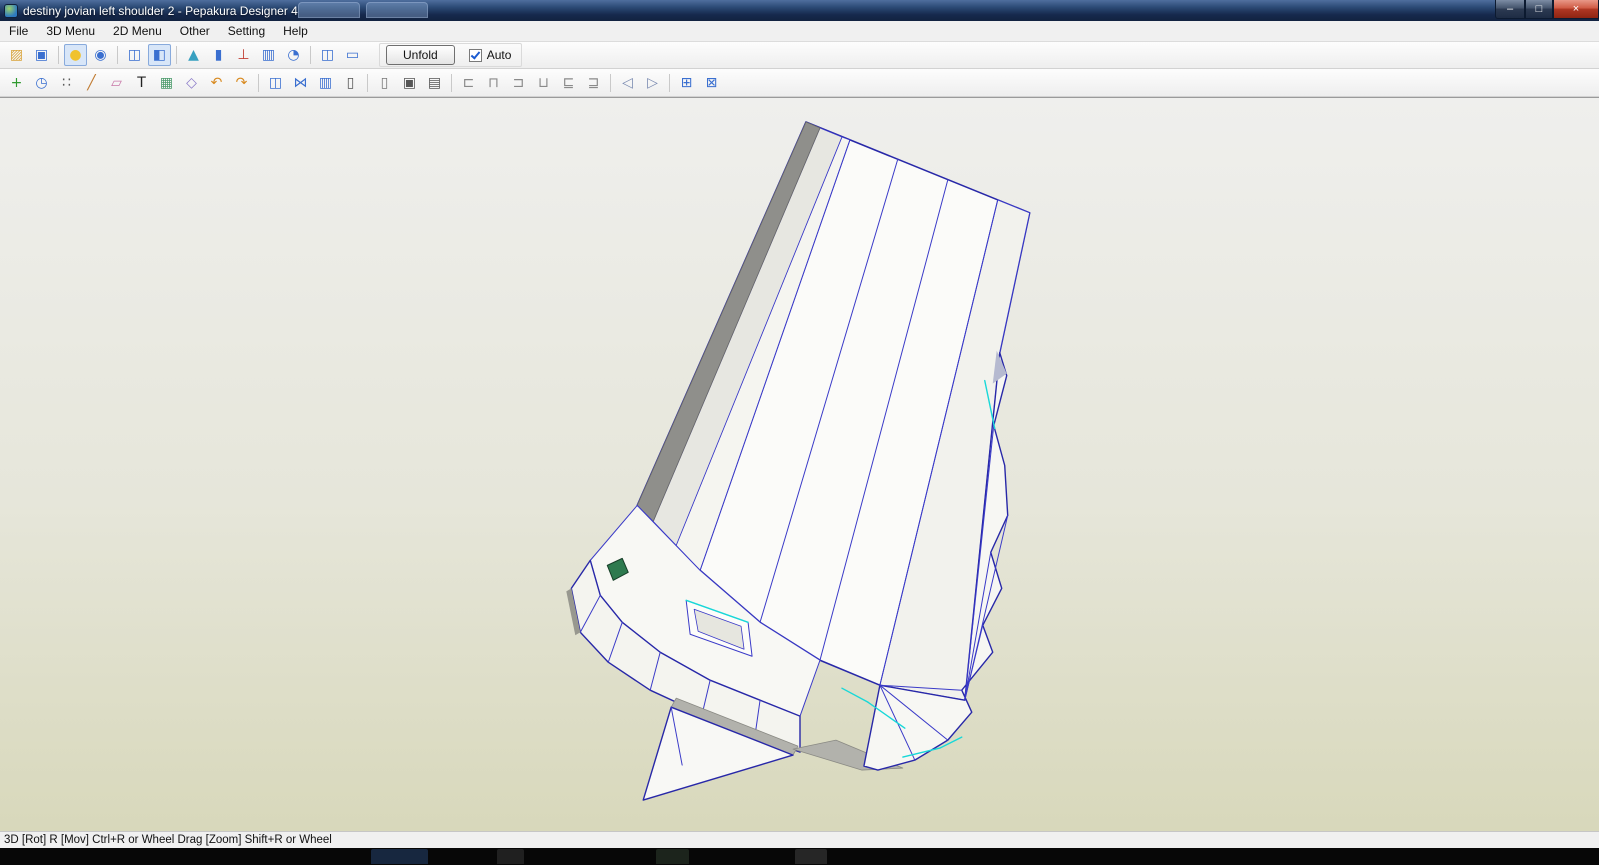 The image size is (1599, 865). What do you see at coordinates (799, 31) in the screenshot?
I see `menu-bar: File 3D Menu 2D Menu Other Setting Help` at bounding box center [799, 31].